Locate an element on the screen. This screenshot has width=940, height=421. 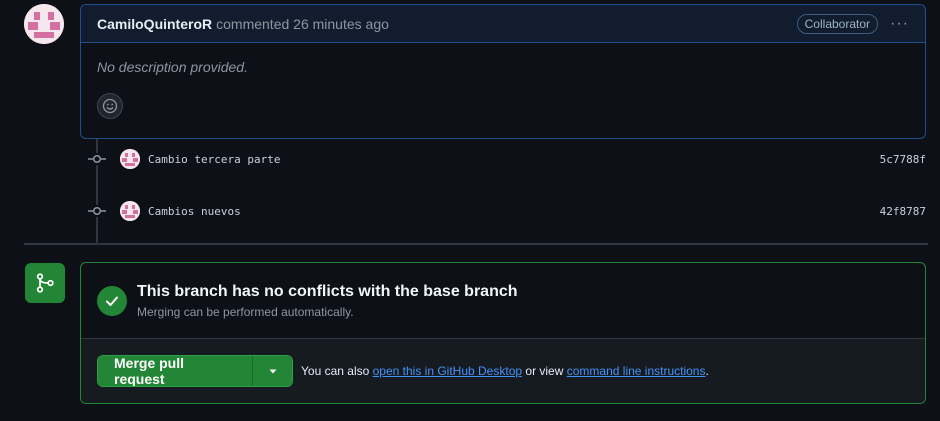
comment-text: No description provided. is located at coordinates (172, 67).